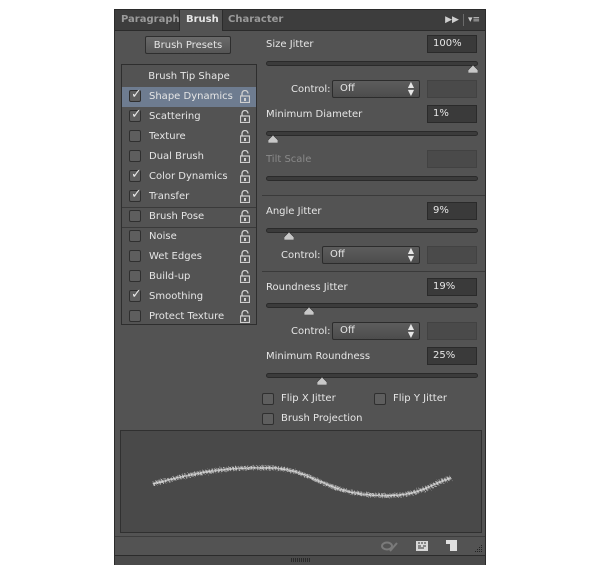 This screenshot has height=575, width=600. Describe the element at coordinates (372, 63) in the screenshot. I see `size-jitter-slider` at that location.